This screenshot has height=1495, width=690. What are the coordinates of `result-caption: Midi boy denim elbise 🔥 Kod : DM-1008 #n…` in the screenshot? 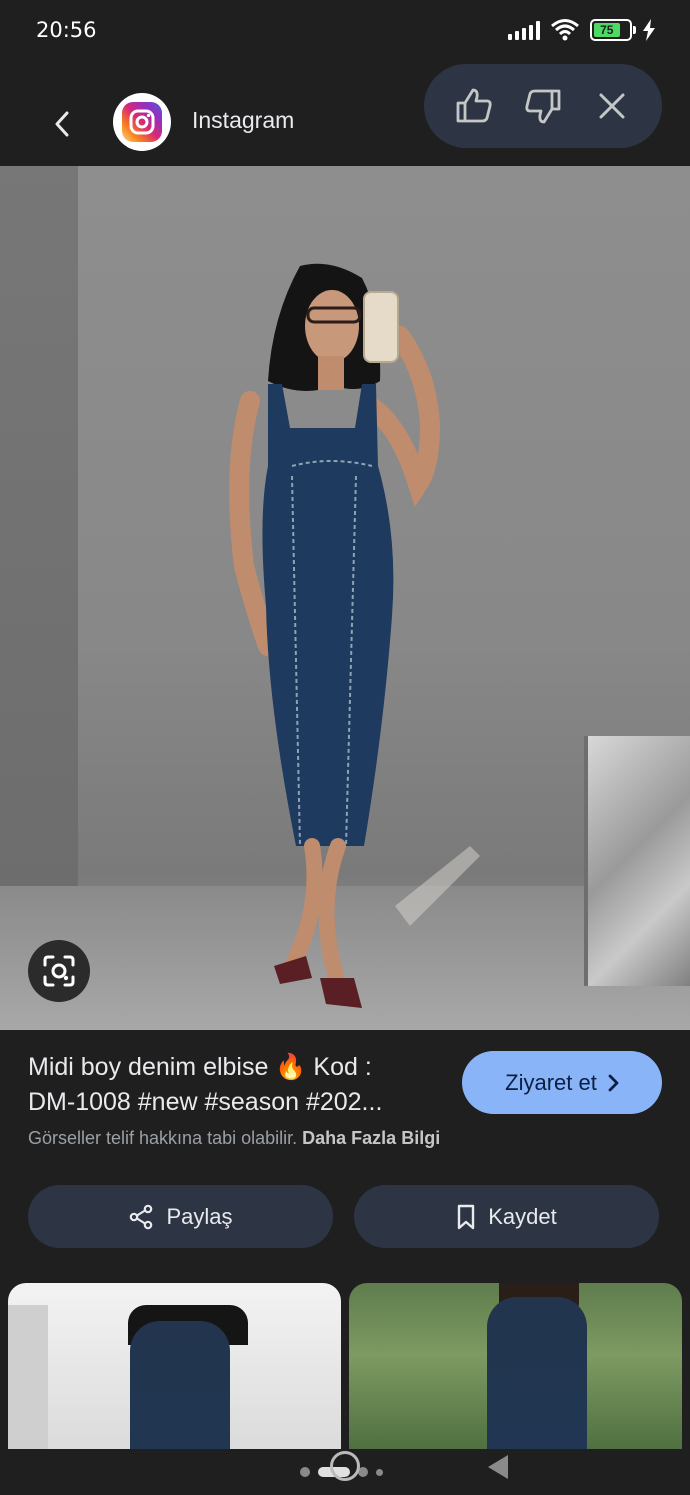 It's located at (238, 1085).